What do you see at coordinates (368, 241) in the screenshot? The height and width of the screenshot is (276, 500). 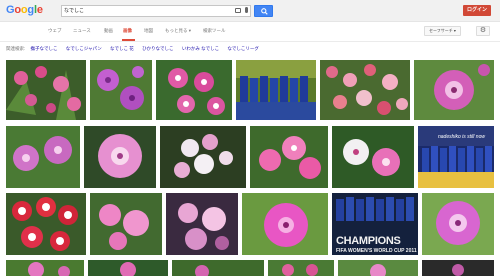 I see `image-caption-champions: CHAMPIONS` at bounding box center [368, 241].